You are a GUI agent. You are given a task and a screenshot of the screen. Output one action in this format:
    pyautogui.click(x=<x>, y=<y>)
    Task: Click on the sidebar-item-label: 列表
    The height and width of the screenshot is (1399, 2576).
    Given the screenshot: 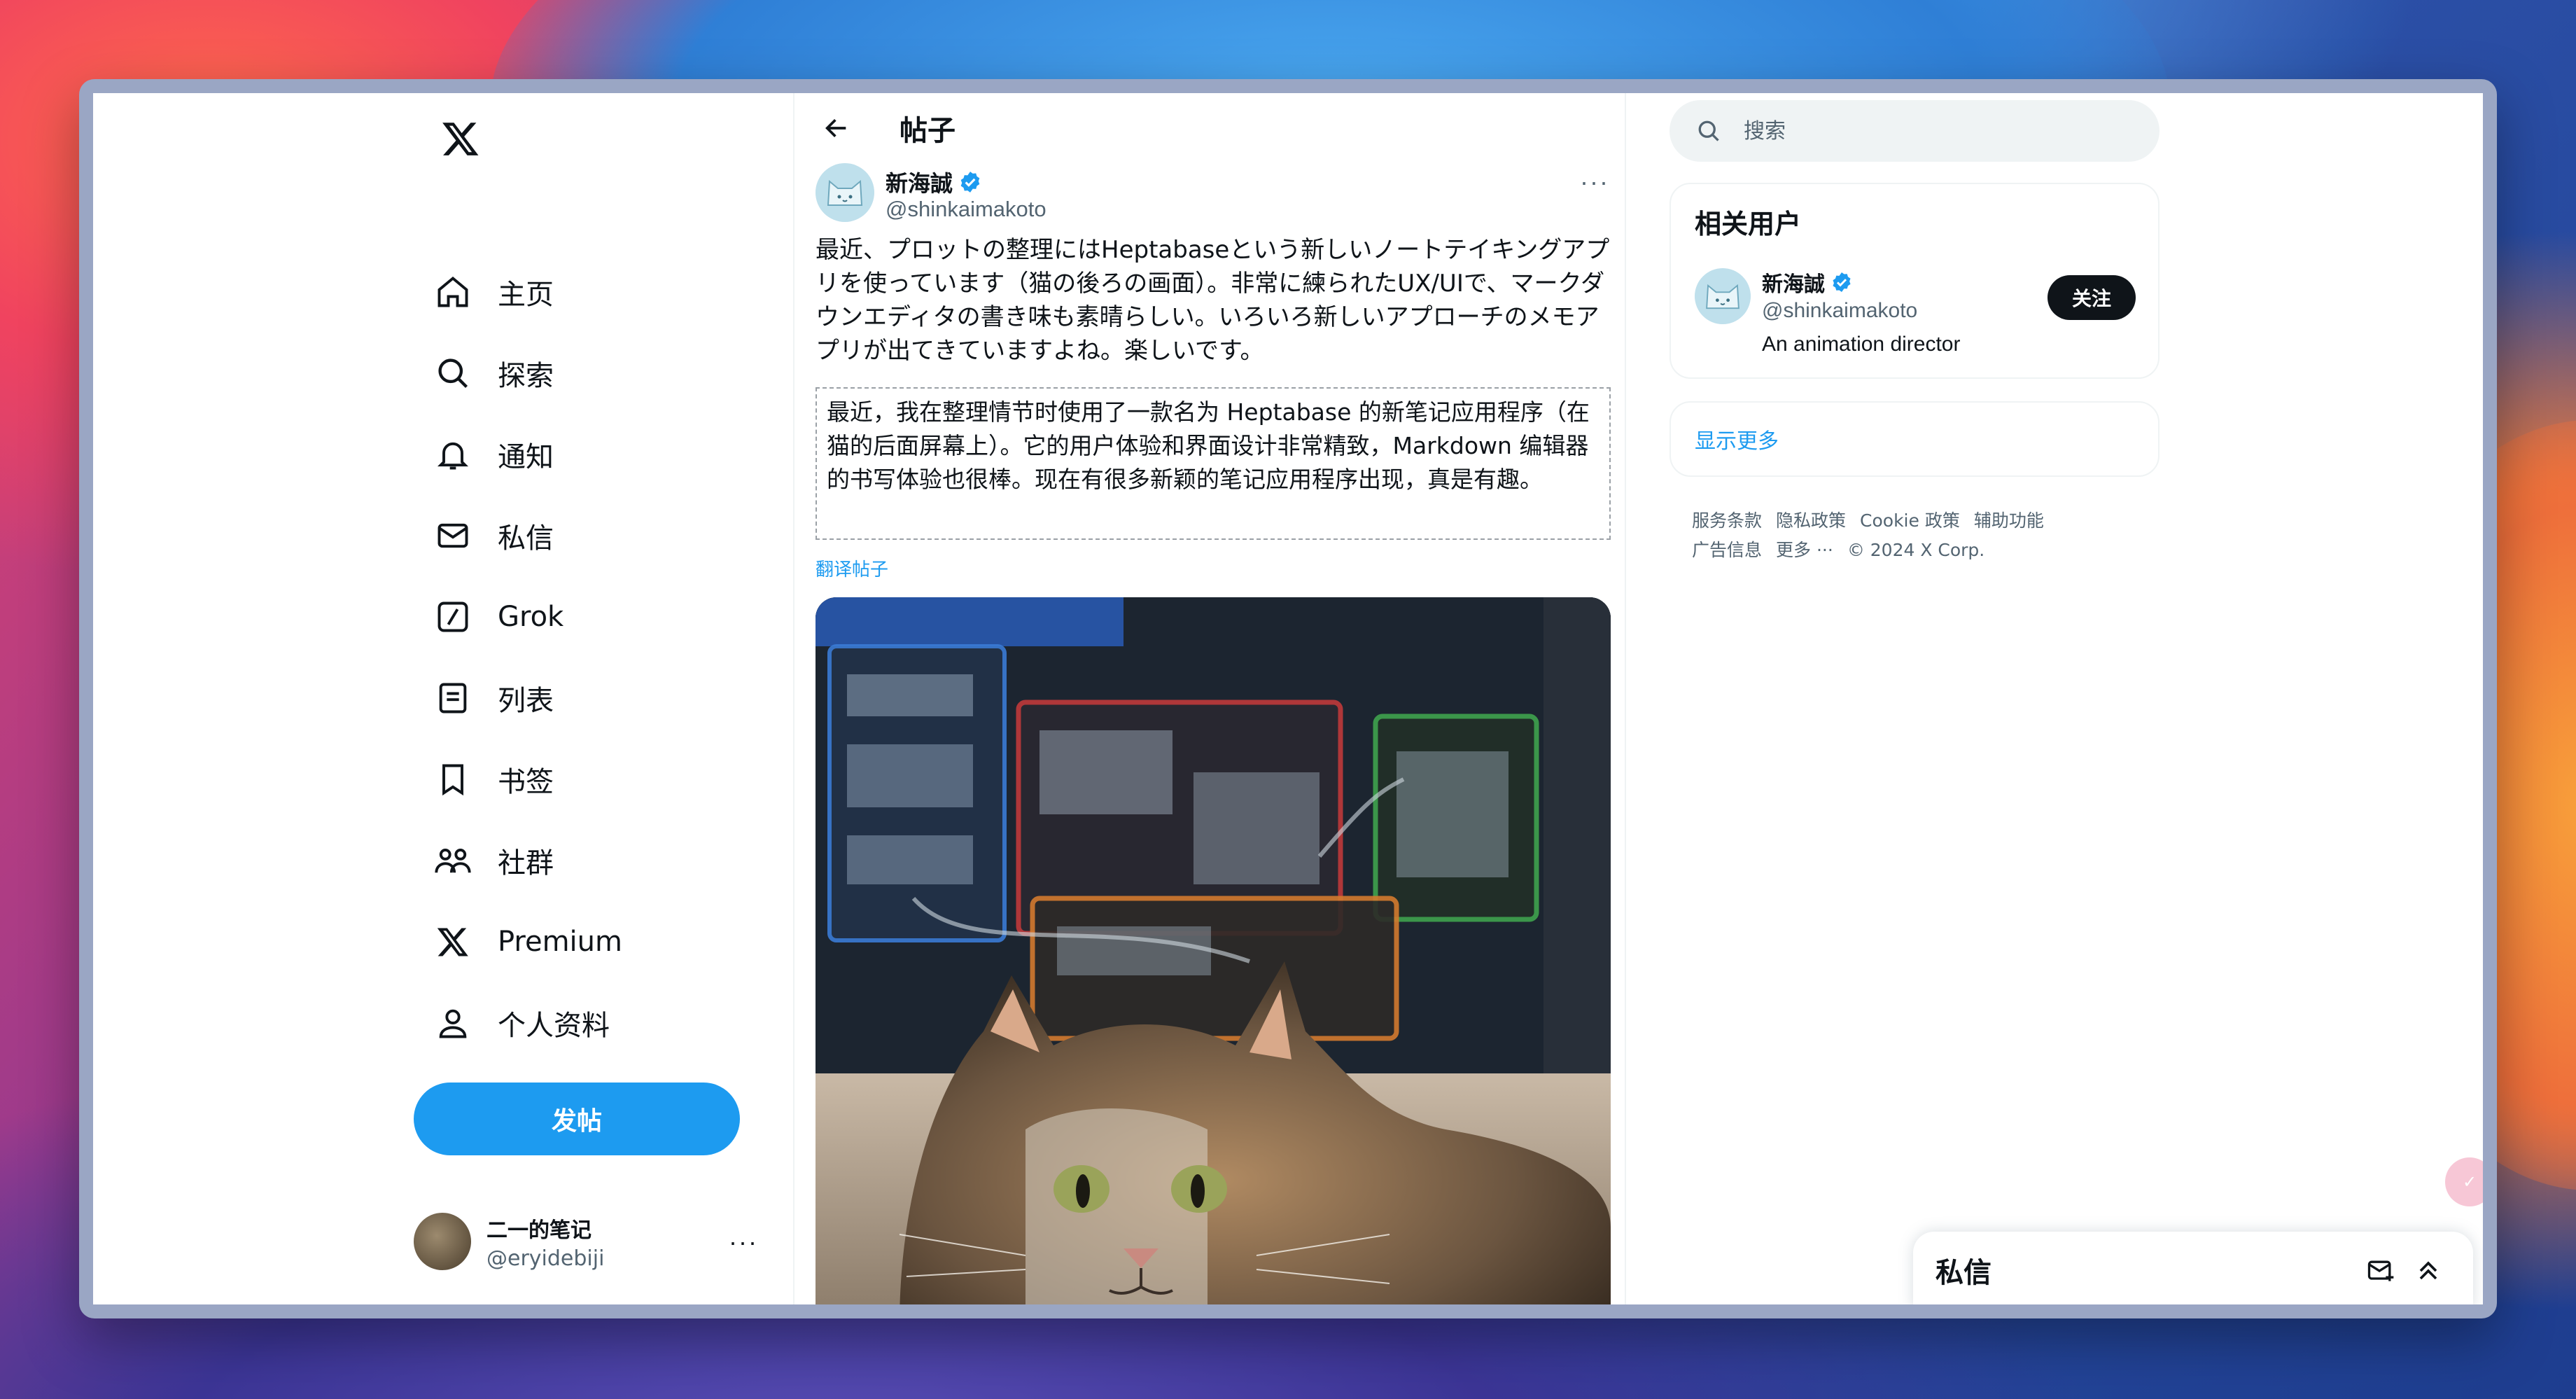 What is the action you would take?
    pyautogui.click(x=526, y=701)
    